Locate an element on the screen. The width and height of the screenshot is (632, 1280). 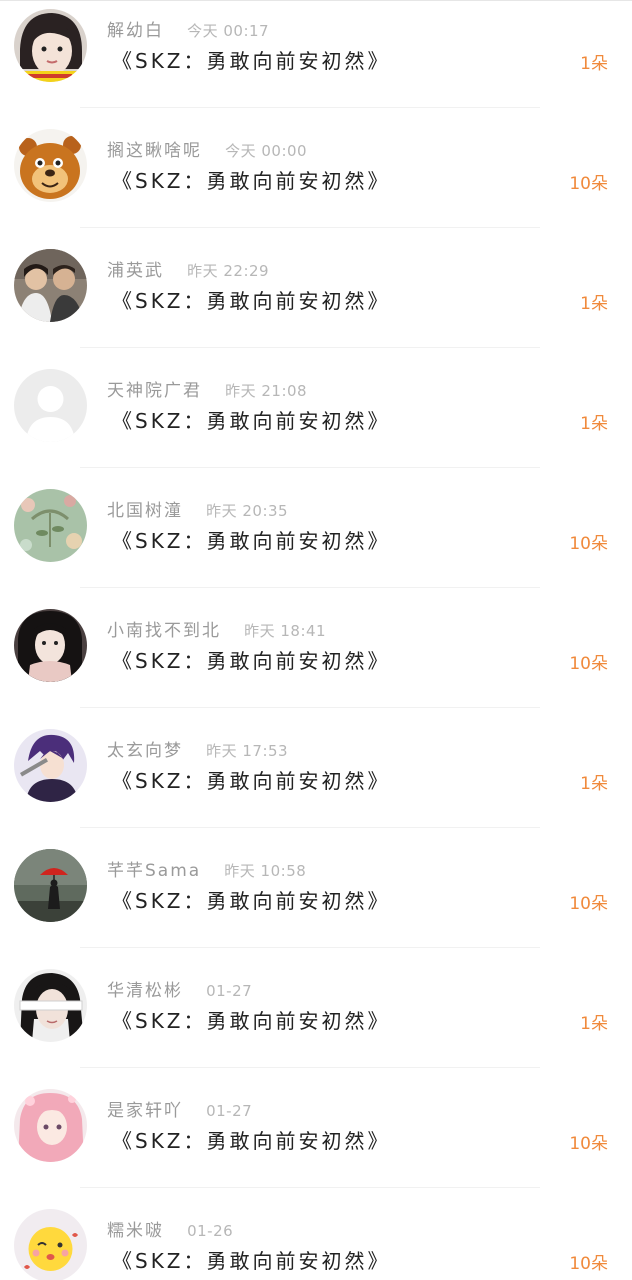
list-item: 解幼白 今天 00:17 《SKZ：勇敢向前安初然》 1朵 is located at coordinates (316, 61).